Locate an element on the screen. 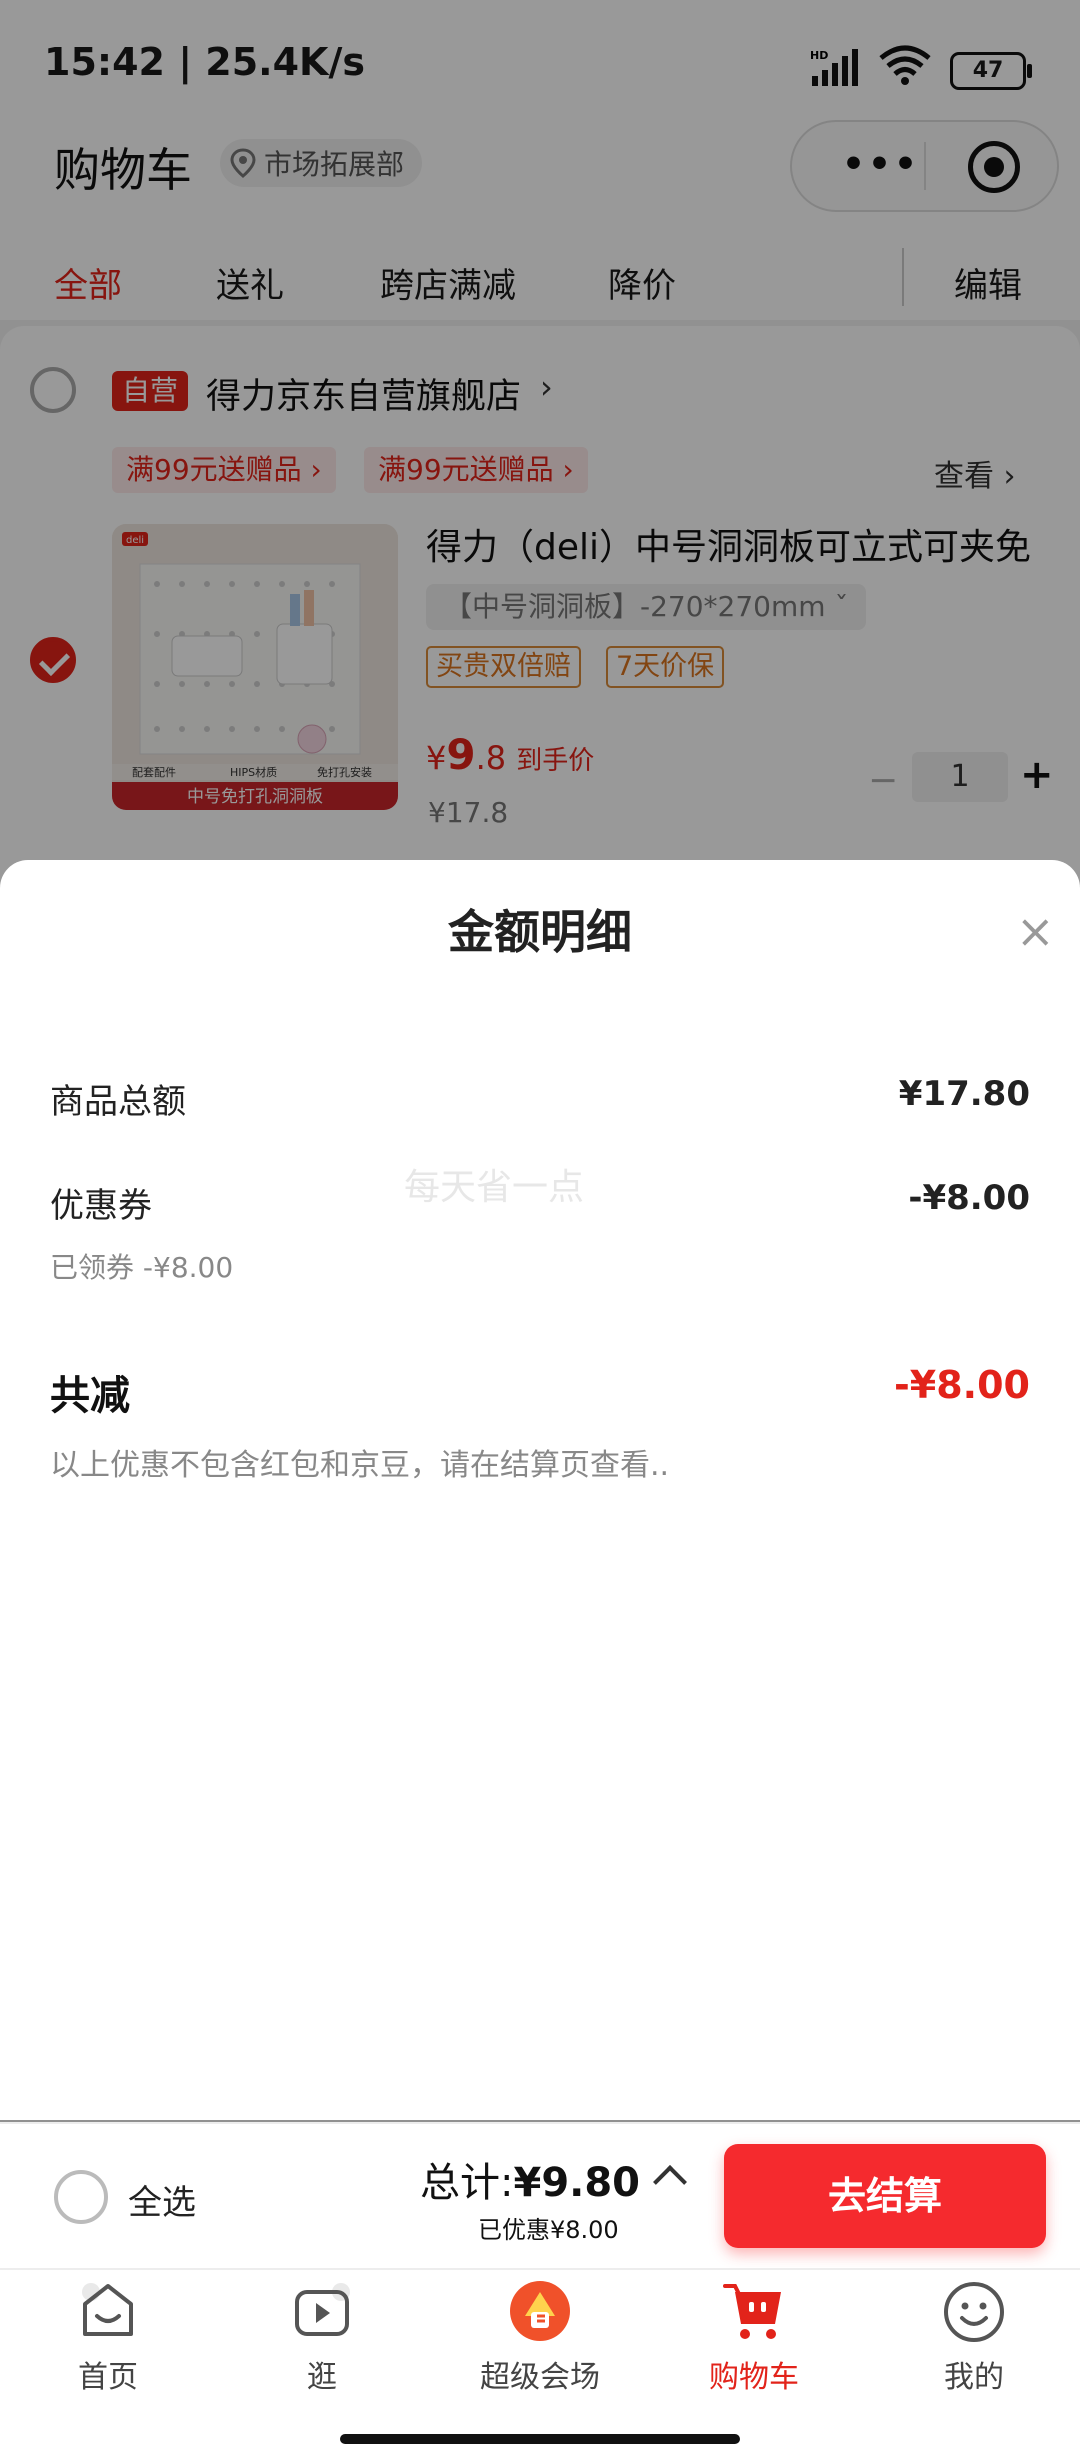 This screenshot has height=2462, width=1080. select-all-radio is located at coordinates (81, 2197).